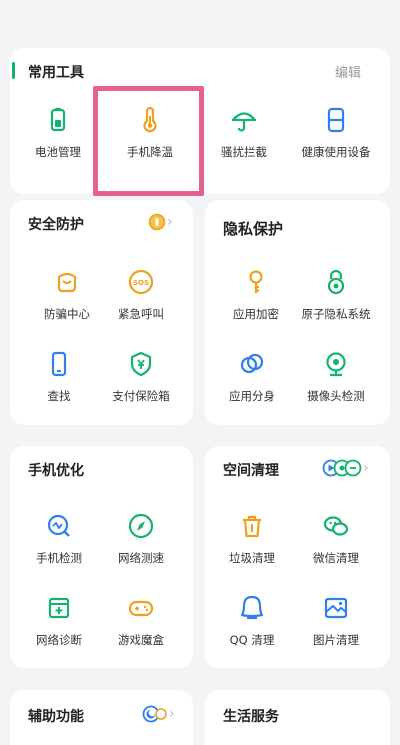 This screenshot has width=400, height=745. Describe the element at coordinates (336, 539) in the screenshot. I see `tool-wechat-clean: 微信清理` at that location.